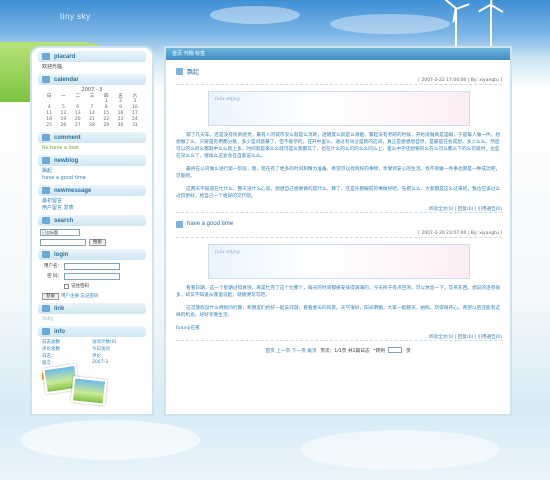 The width and height of the screenshot is (550, 480). What do you see at coordinates (395, 350) in the screenshot?
I see `page-select` at bounding box center [395, 350].